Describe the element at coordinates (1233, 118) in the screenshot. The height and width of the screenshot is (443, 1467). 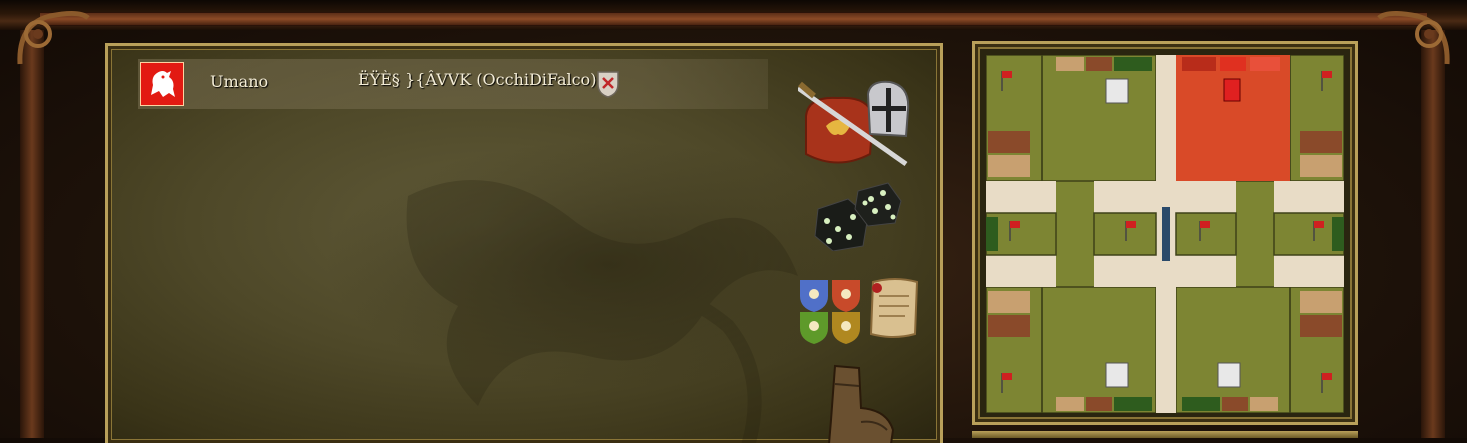
I see `player-start-zone` at that location.